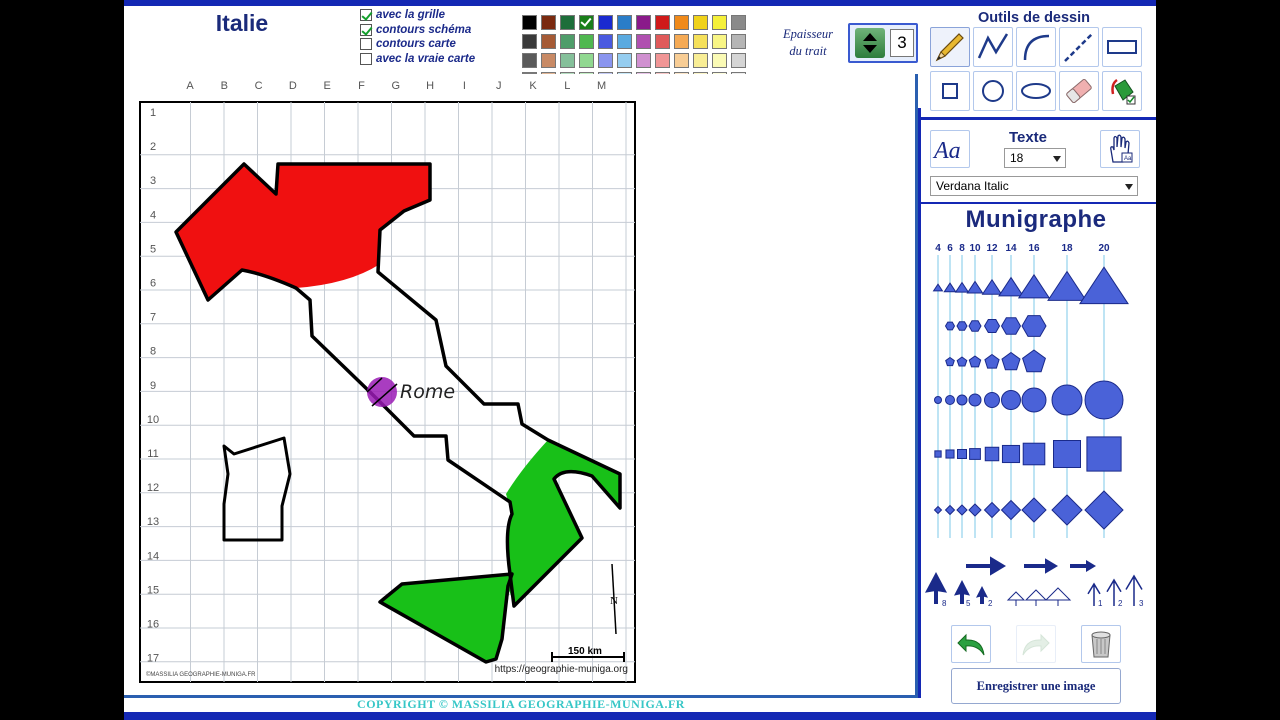 The image size is (1280, 720). What do you see at coordinates (1036, 686) in the screenshot?
I see `save-image-button: Enregistrer une image` at bounding box center [1036, 686].